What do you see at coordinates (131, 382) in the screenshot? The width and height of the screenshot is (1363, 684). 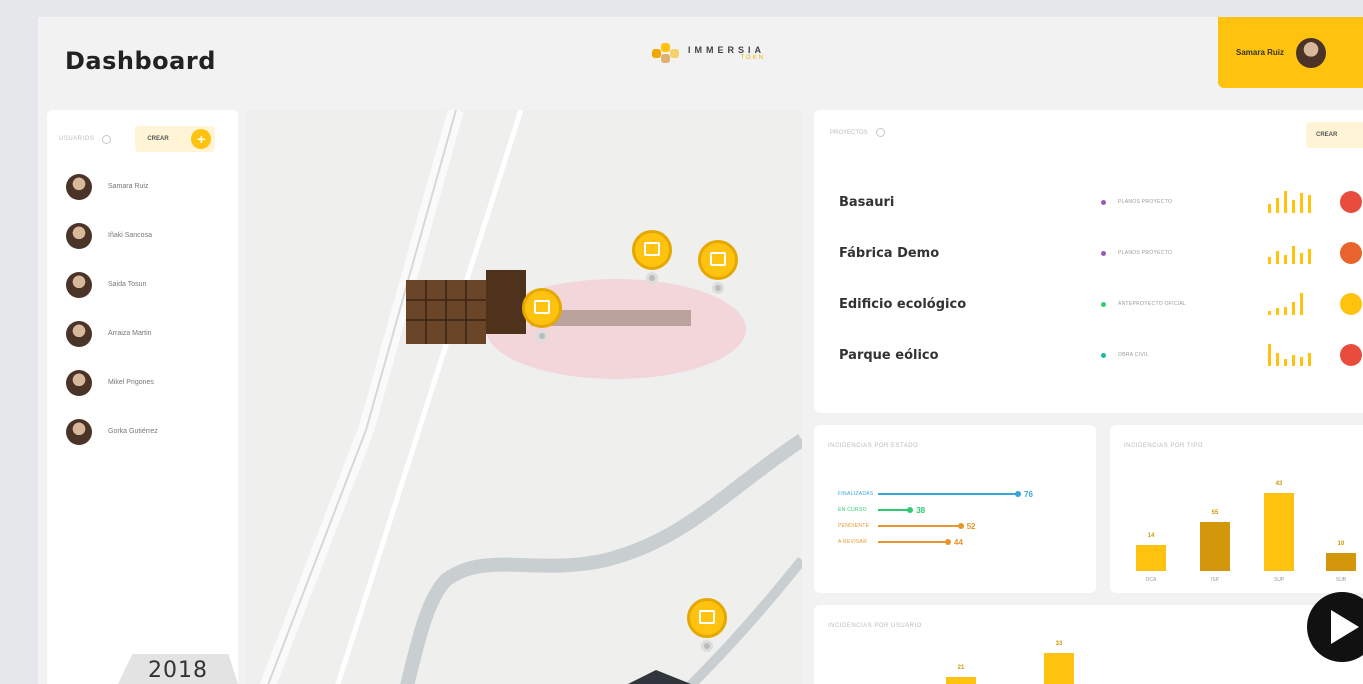 I see `user-name: Mikel Prigones` at bounding box center [131, 382].